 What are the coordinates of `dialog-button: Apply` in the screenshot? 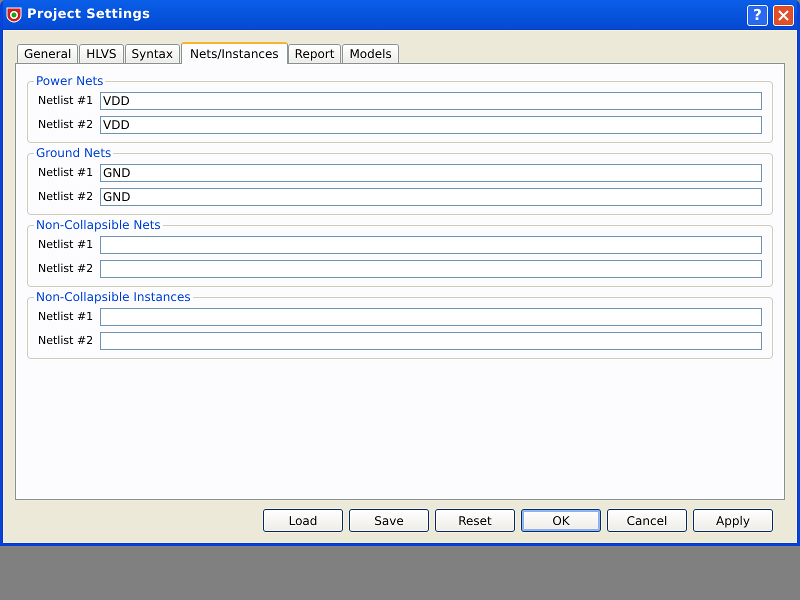 It's located at (733, 520).